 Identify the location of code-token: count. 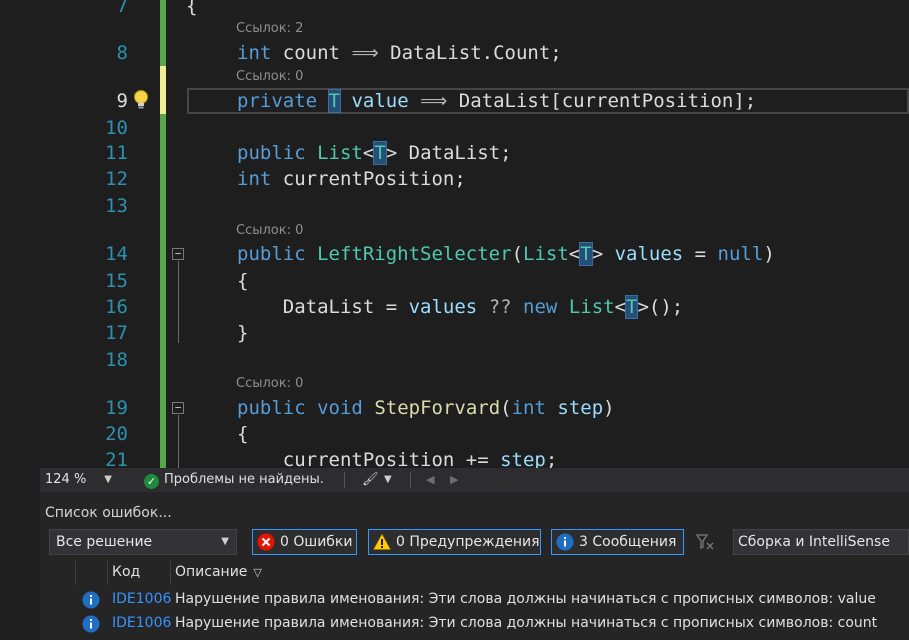
(311, 53).